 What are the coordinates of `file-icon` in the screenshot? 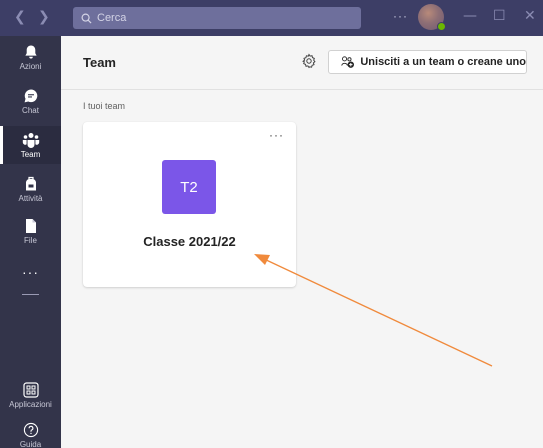 It's located at (30, 226).